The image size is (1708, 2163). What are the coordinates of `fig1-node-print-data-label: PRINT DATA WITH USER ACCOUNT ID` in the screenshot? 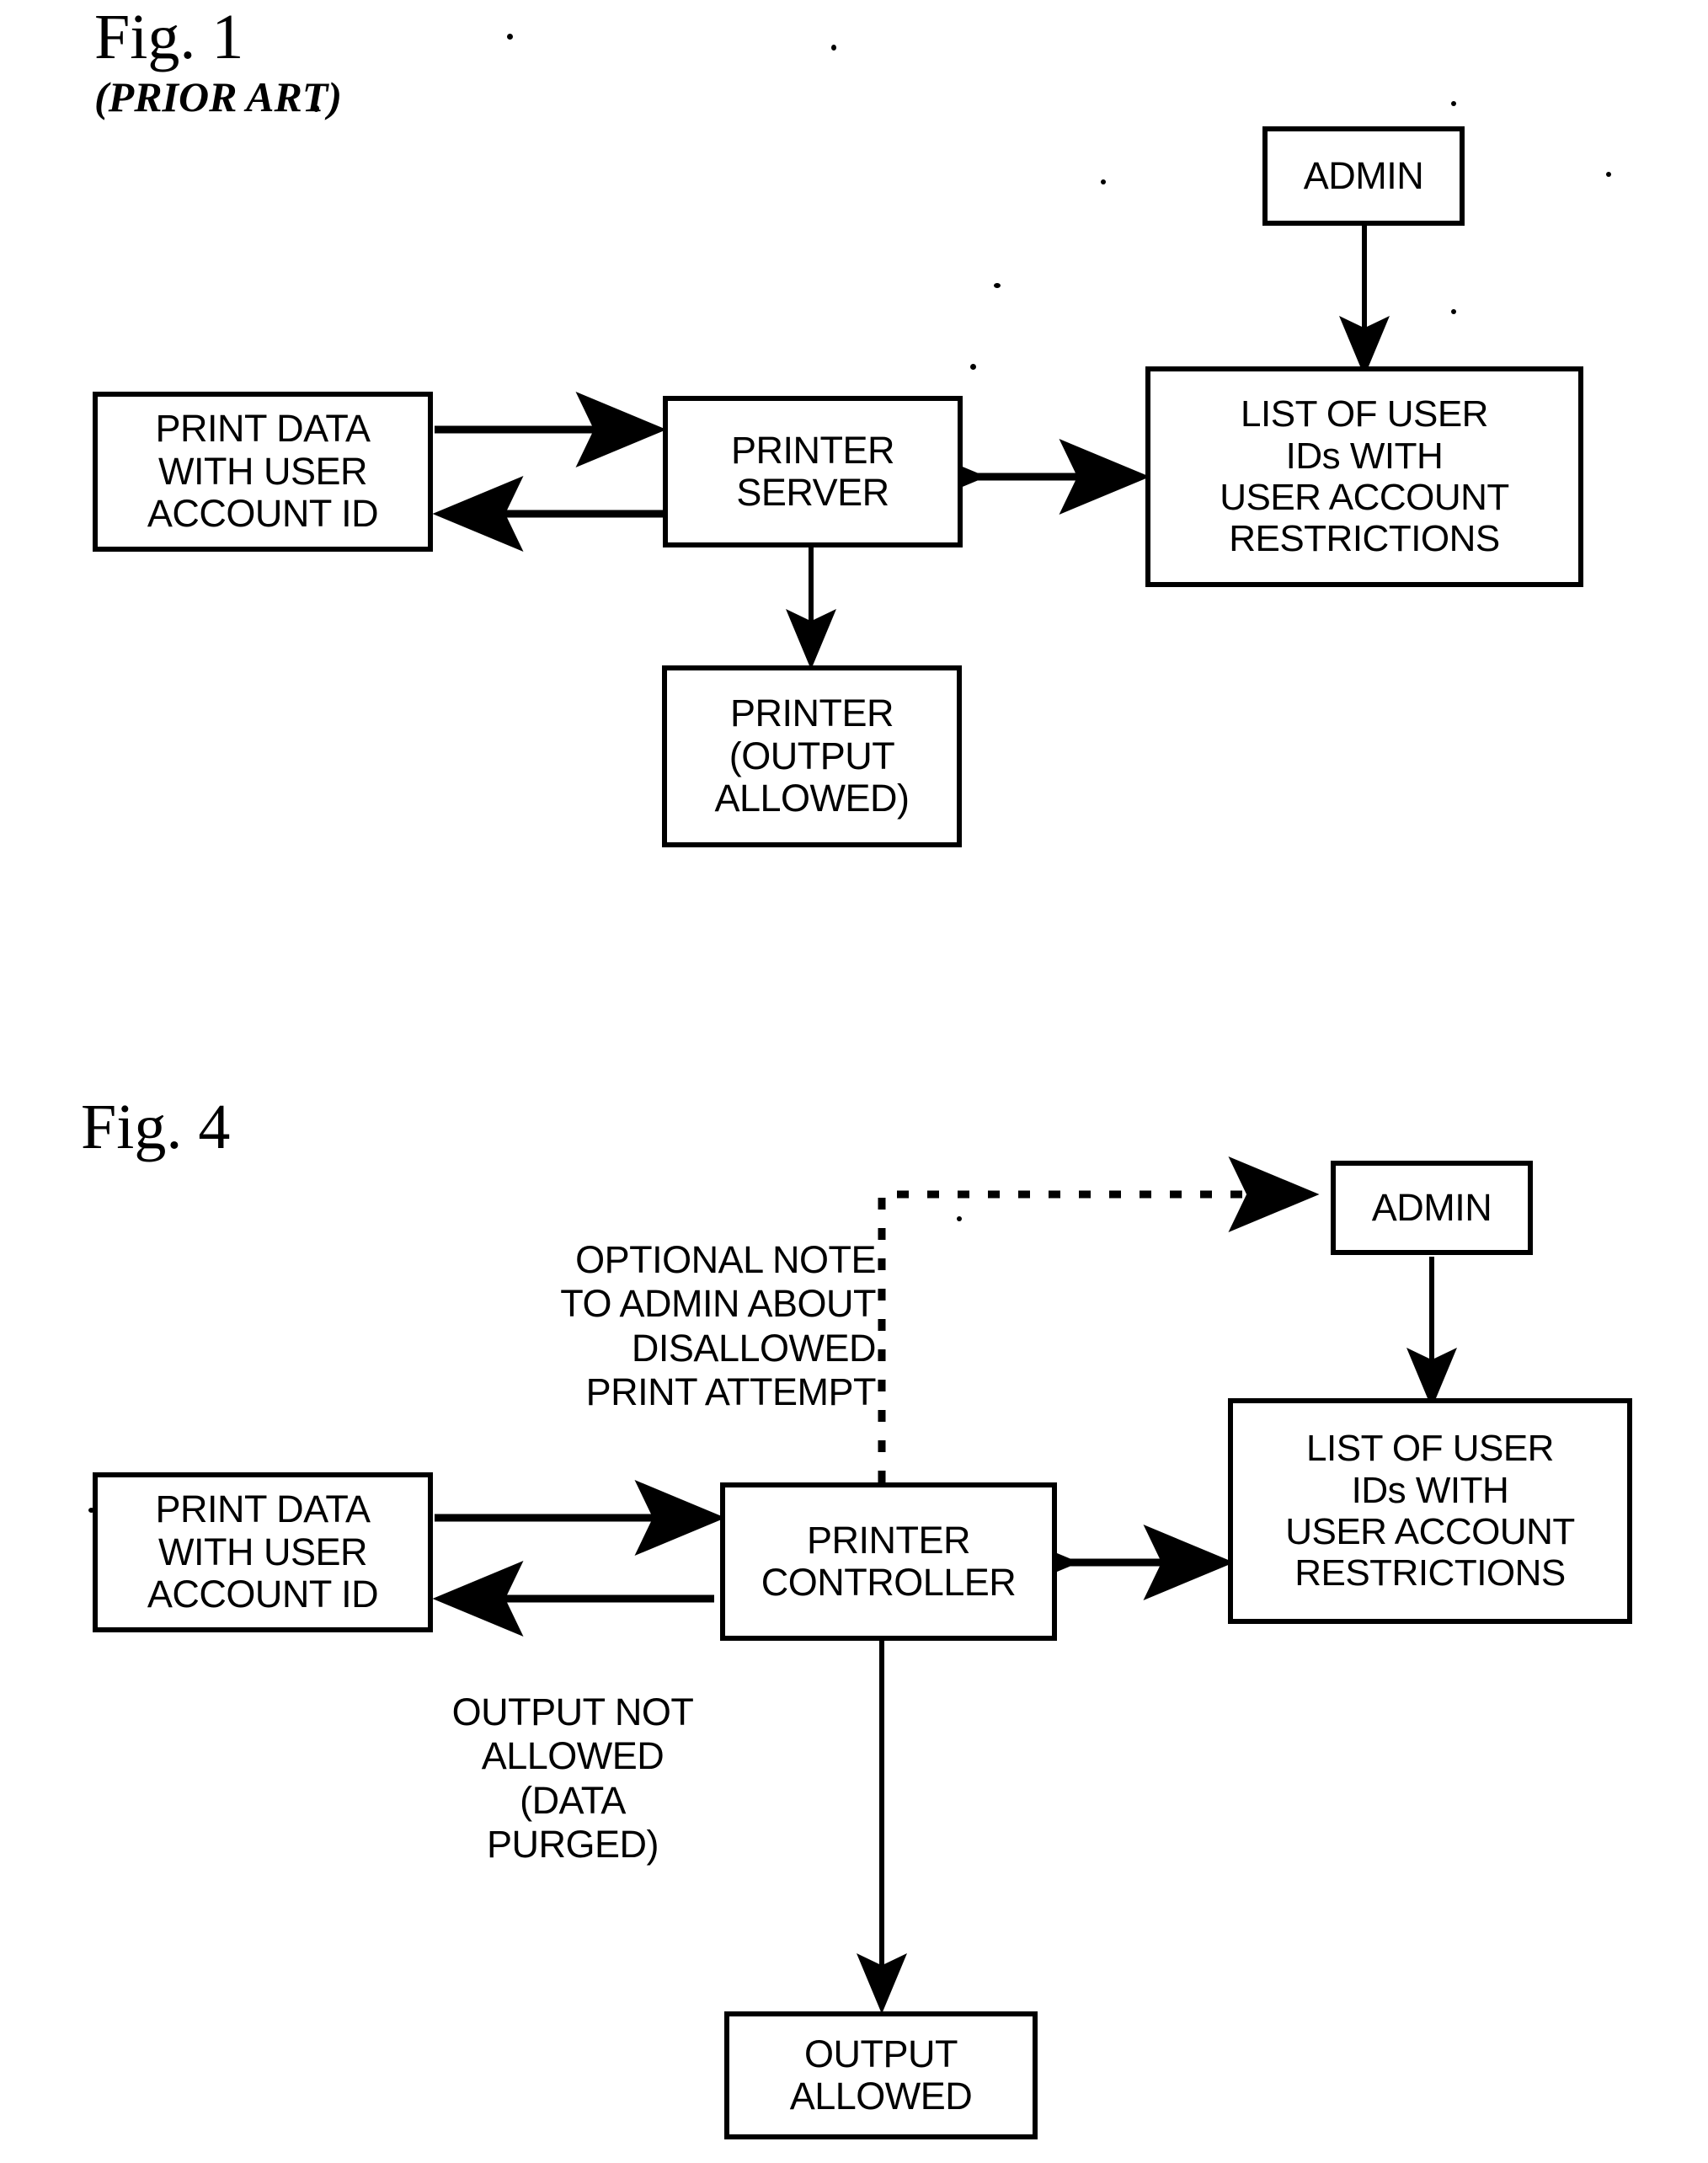 It's located at (263, 472).